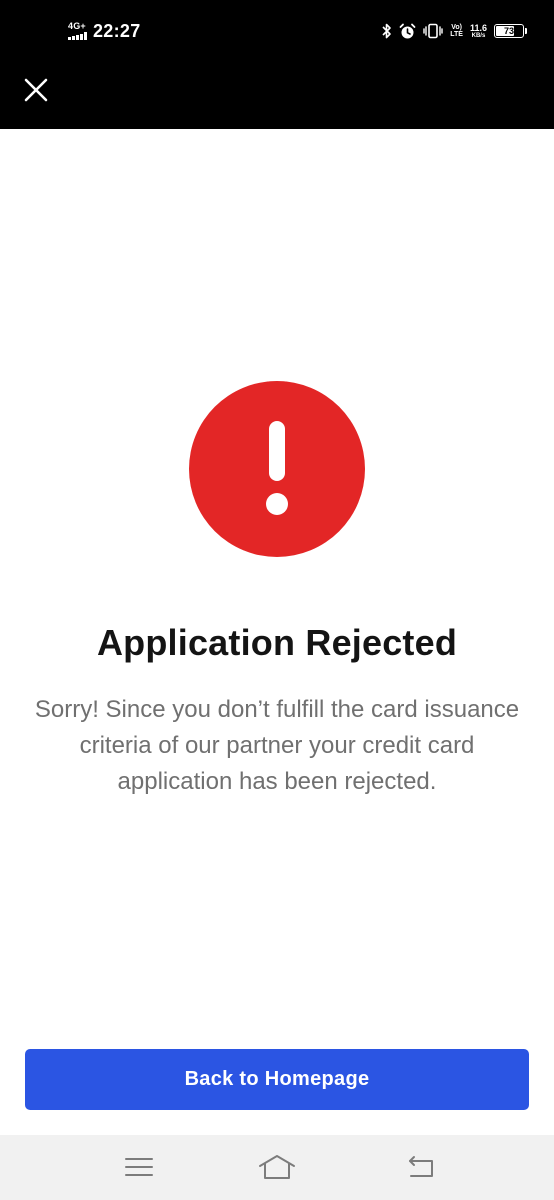  I want to click on volte-bottom-label: LTE, so click(456, 34).